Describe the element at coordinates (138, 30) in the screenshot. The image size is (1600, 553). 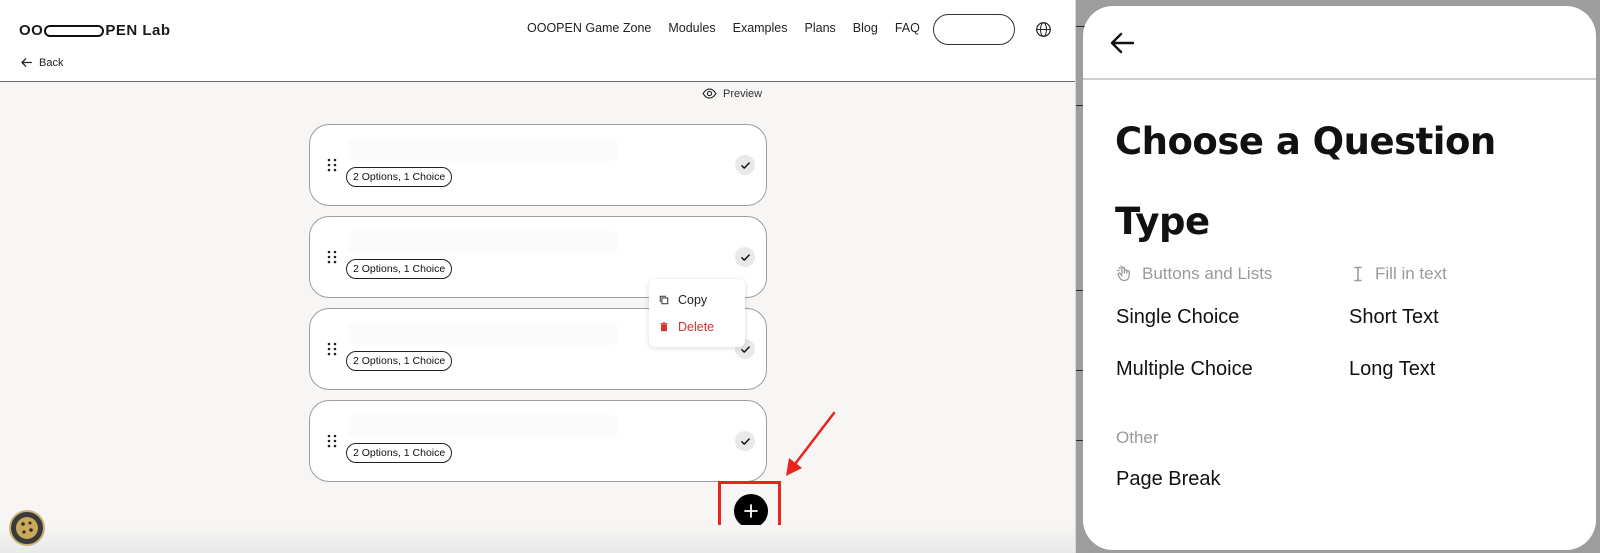
I see `logo-suffix: PEN Lab` at that location.